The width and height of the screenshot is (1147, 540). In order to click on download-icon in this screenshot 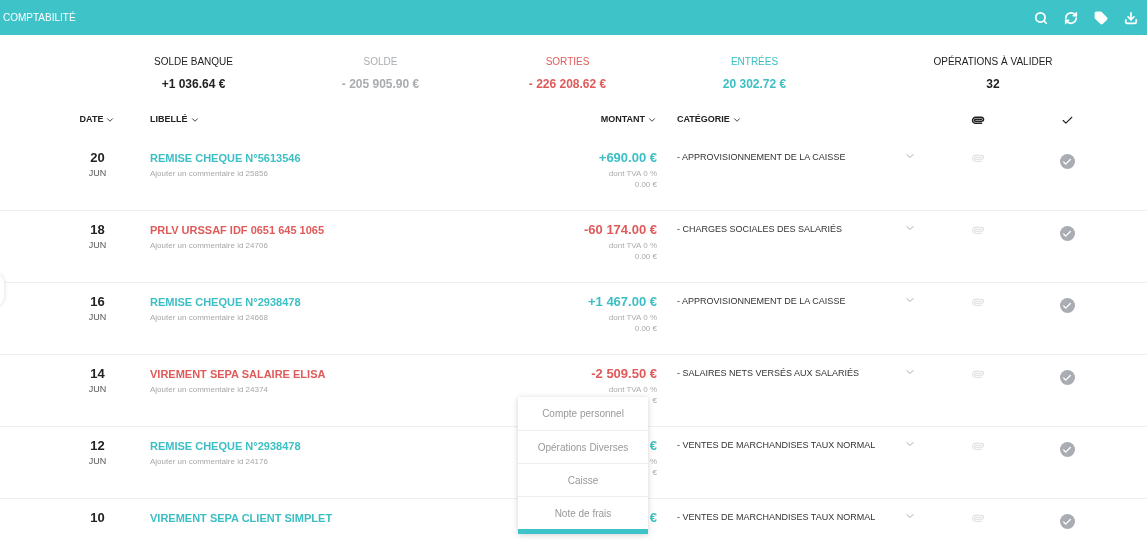, I will do `click(1131, 17)`.